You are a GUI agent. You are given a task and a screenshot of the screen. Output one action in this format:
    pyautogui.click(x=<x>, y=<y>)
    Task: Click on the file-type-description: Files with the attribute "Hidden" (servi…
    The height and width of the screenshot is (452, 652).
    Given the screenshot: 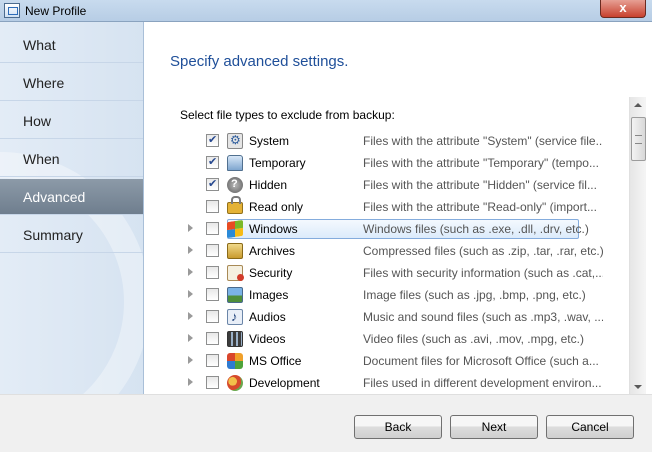 What is the action you would take?
    pyautogui.click(x=480, y=185)
    